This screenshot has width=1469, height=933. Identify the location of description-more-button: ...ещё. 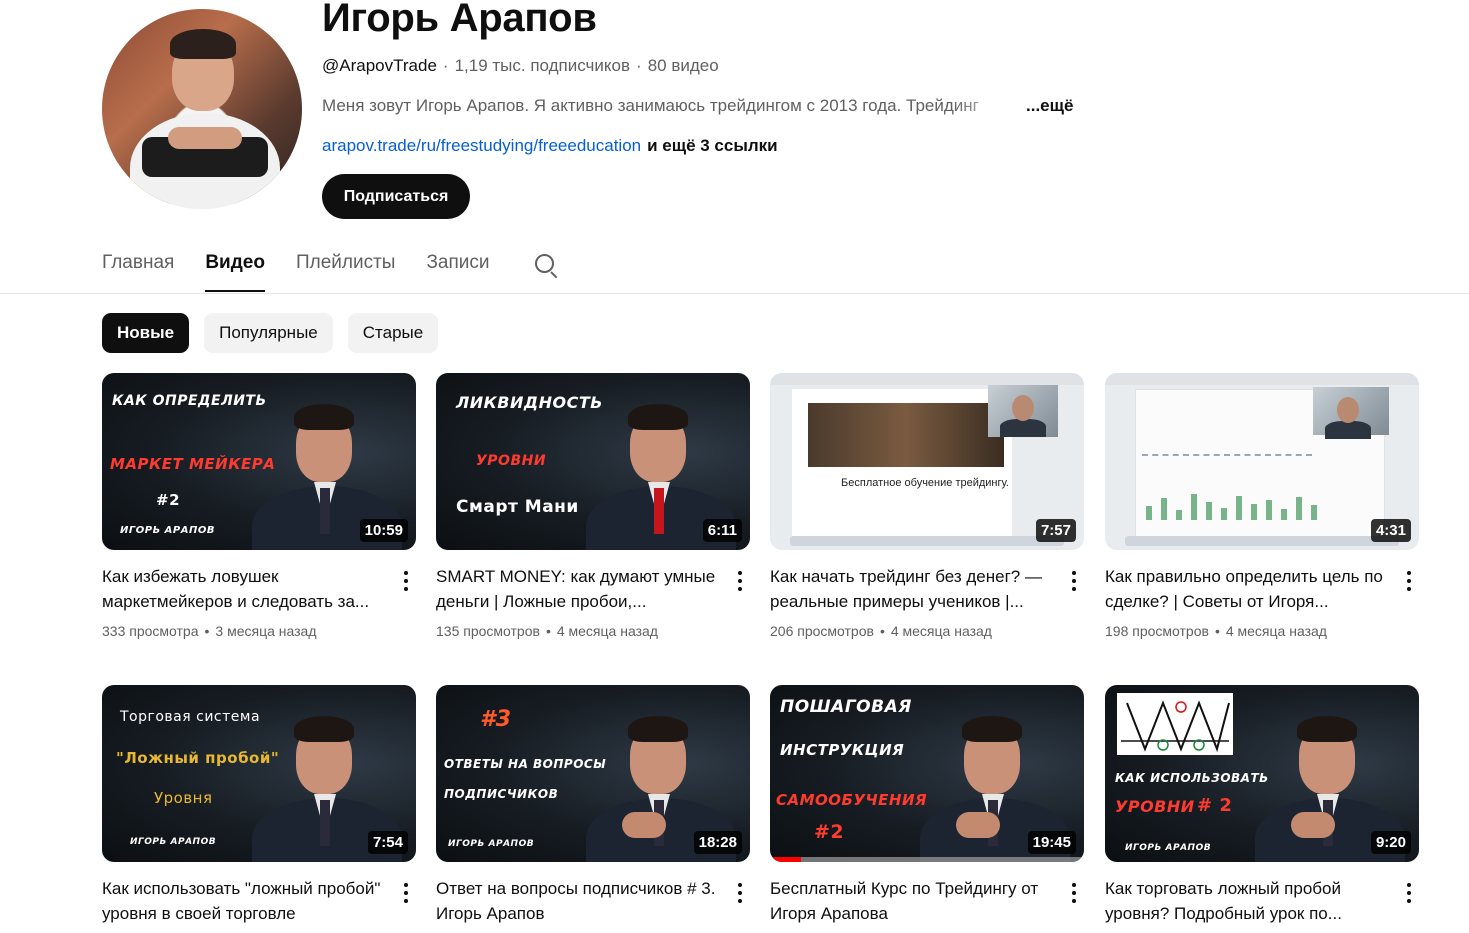
(1049, 105).